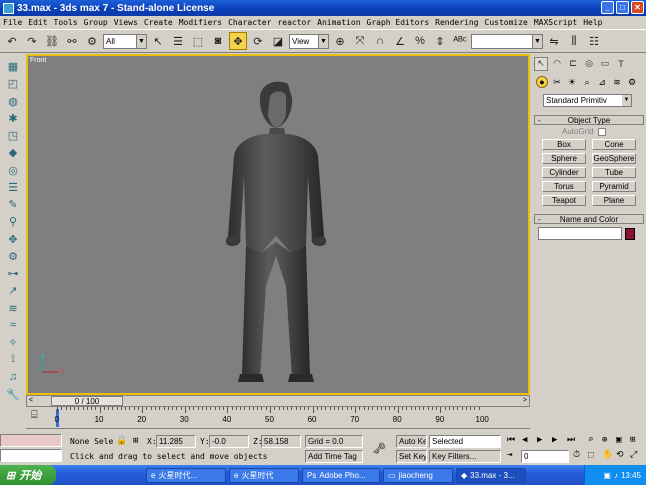 This screenshot has height=485, width=646. I want to click on set-key-button: Set Key, so click(411, 456).